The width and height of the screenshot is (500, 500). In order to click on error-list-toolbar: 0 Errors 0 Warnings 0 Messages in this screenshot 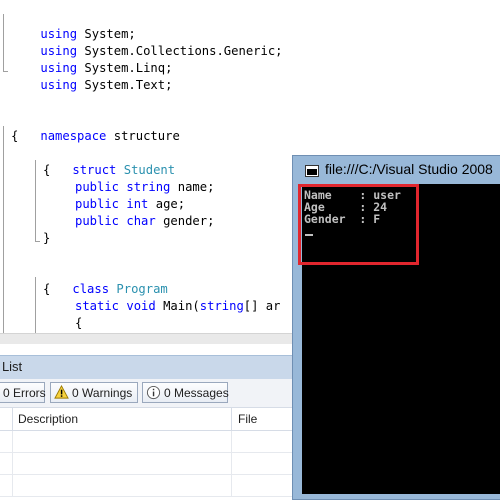, I will do `click(150, 393)`.